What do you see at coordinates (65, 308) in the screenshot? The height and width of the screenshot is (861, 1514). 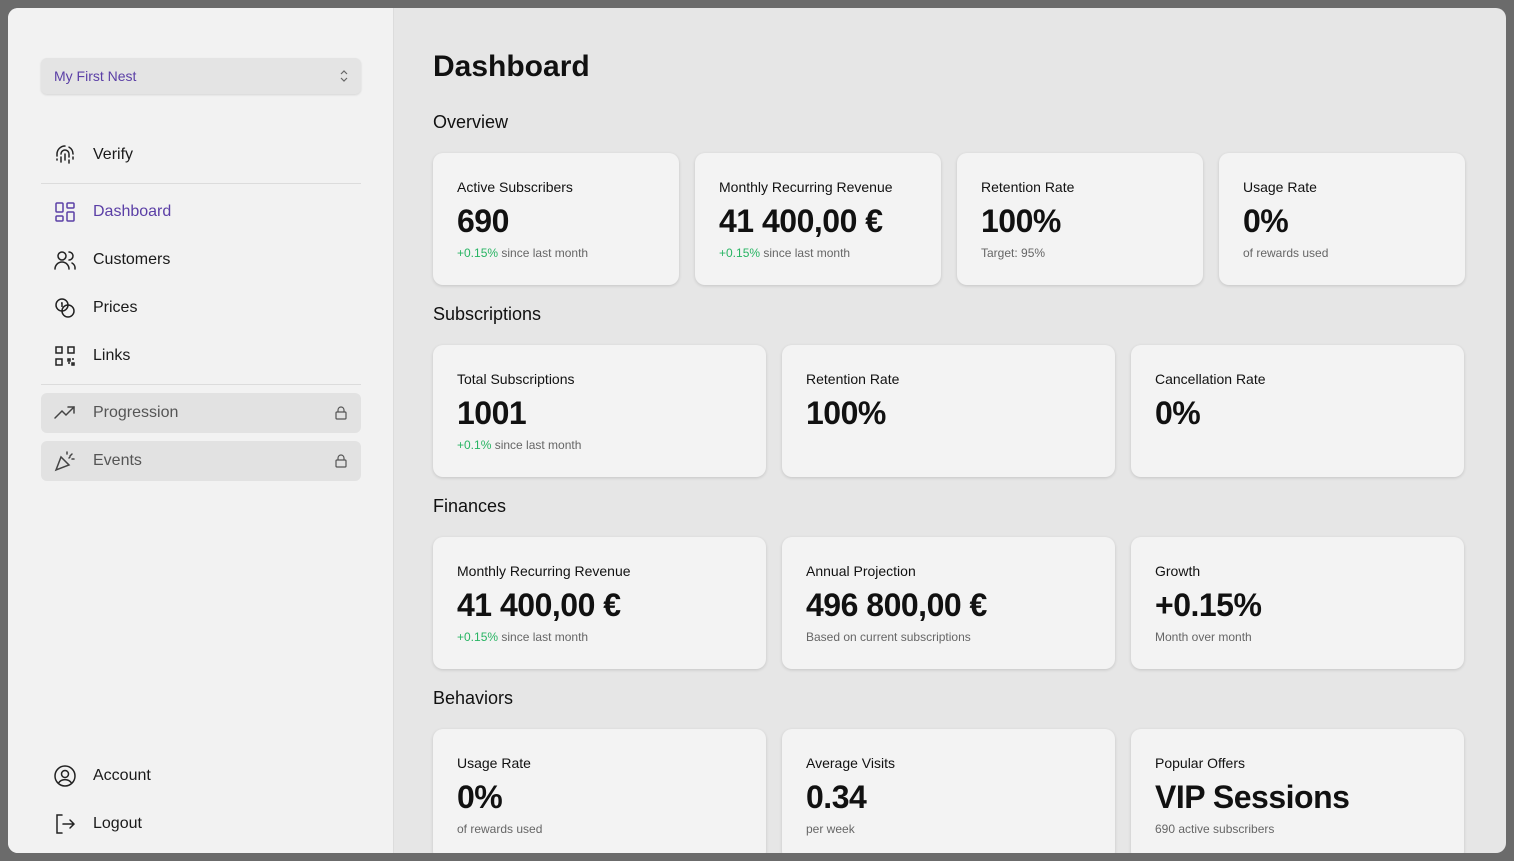 I see `coins-icon` at bounding box center [65, 308].